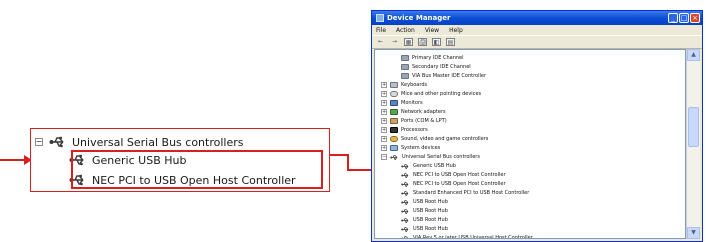 This screenshot has height=242, width=706. What do you see at coordinates (441, 157) in the screenshot?
I see `tree-item-label: Universal Serial Bus controllers` at bounding box center [441, 157].